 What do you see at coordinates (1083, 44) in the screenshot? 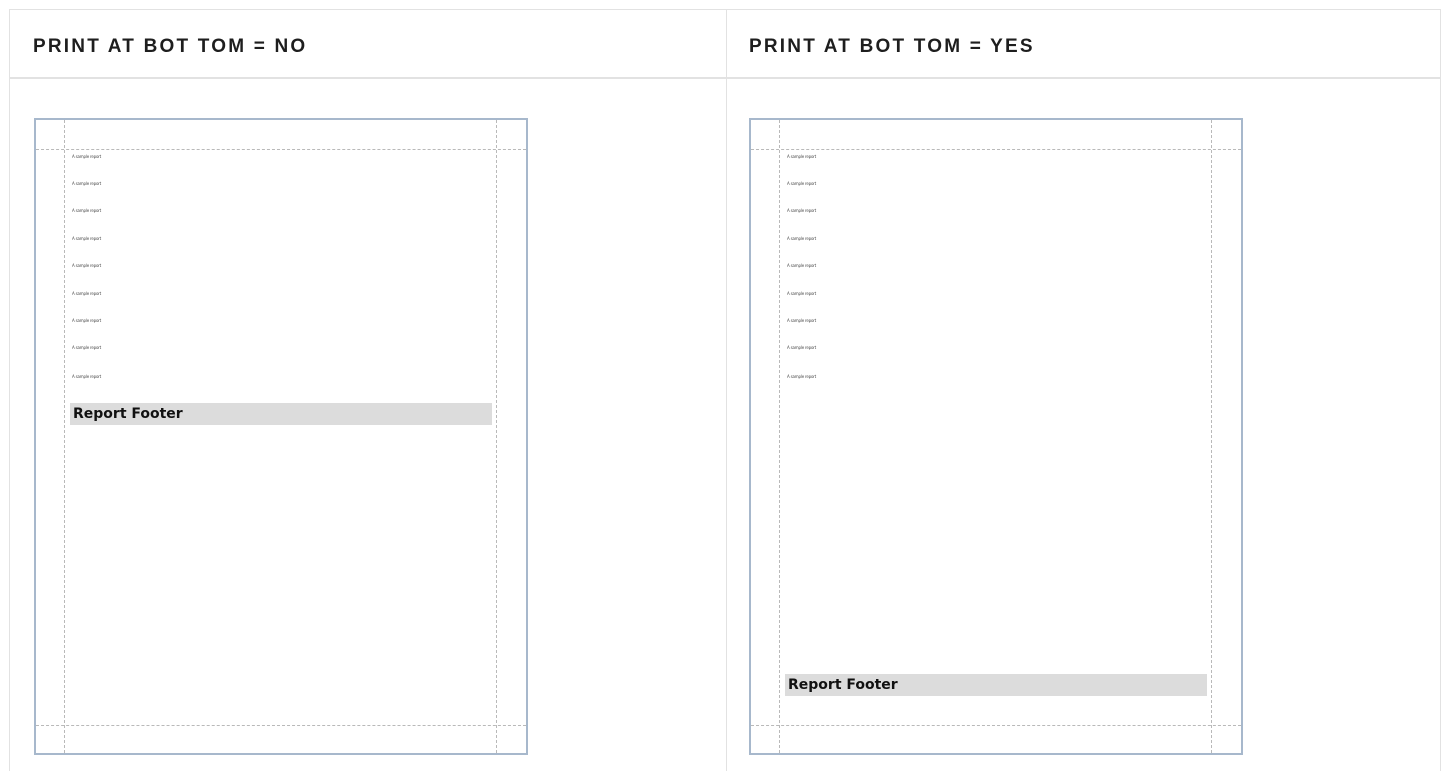
I see `column-header: PRINT AT BOT TOM = YES` at bounding box center [1083, 44].